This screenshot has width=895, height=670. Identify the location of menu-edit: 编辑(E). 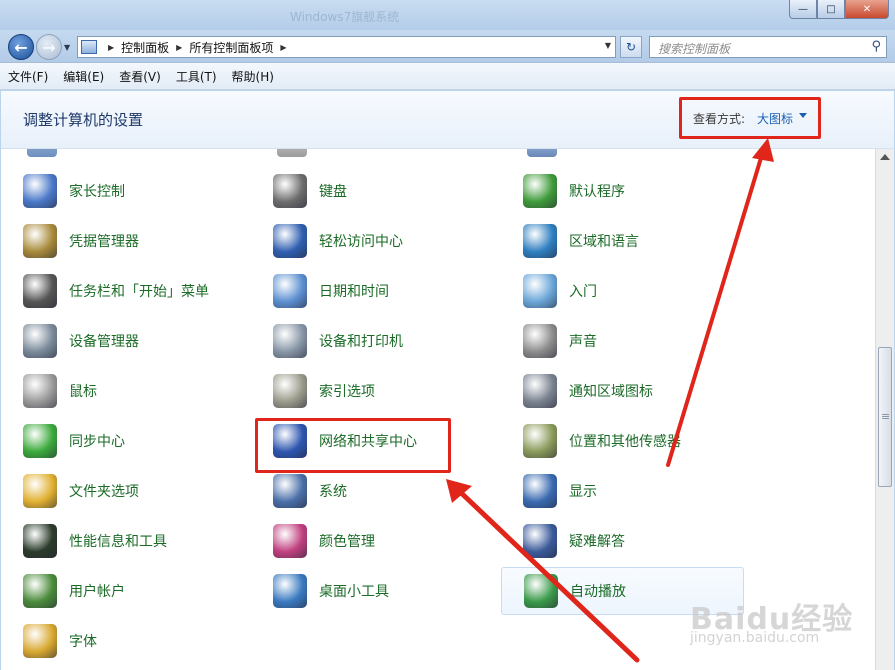
(83, 76).